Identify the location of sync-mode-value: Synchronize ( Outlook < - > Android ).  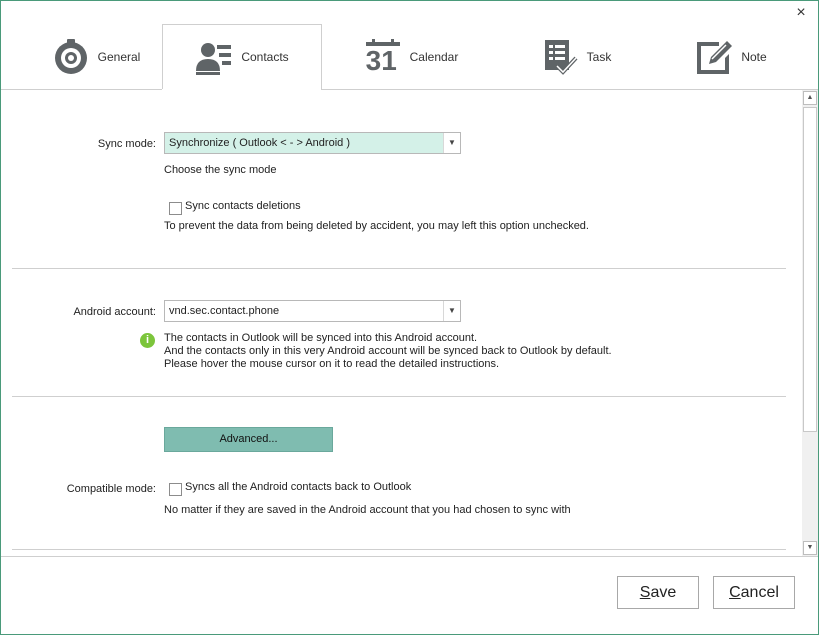
(259, 143).